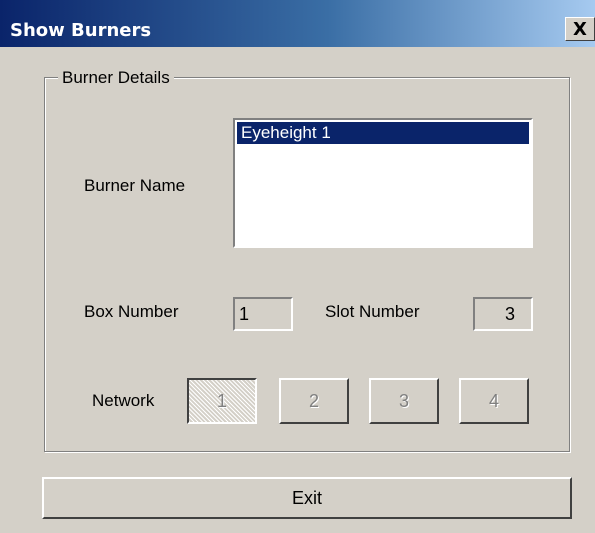  What do you see at coordinates (116, 78) in the screenshot?
I see `burner-details-label: Burner Details` at bounding box center [116, 78].